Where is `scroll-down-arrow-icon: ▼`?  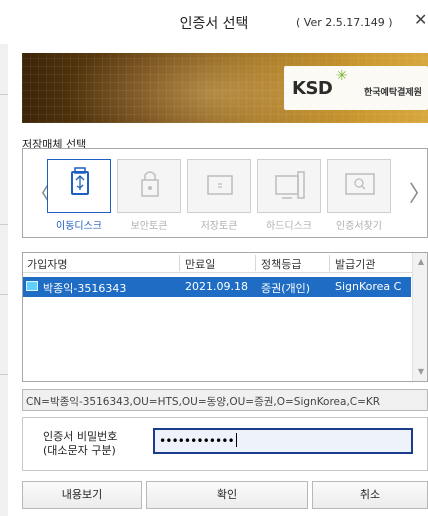
scroll-down-arrow-icon: ▼ is located at coordinates (420, 372).